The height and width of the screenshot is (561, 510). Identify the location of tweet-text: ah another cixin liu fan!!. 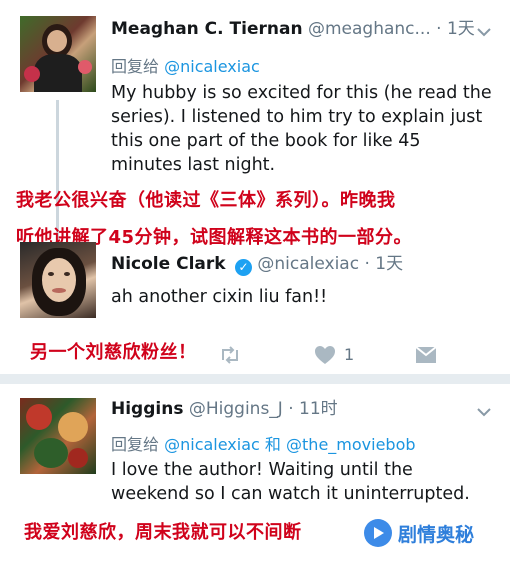
(219, 297).